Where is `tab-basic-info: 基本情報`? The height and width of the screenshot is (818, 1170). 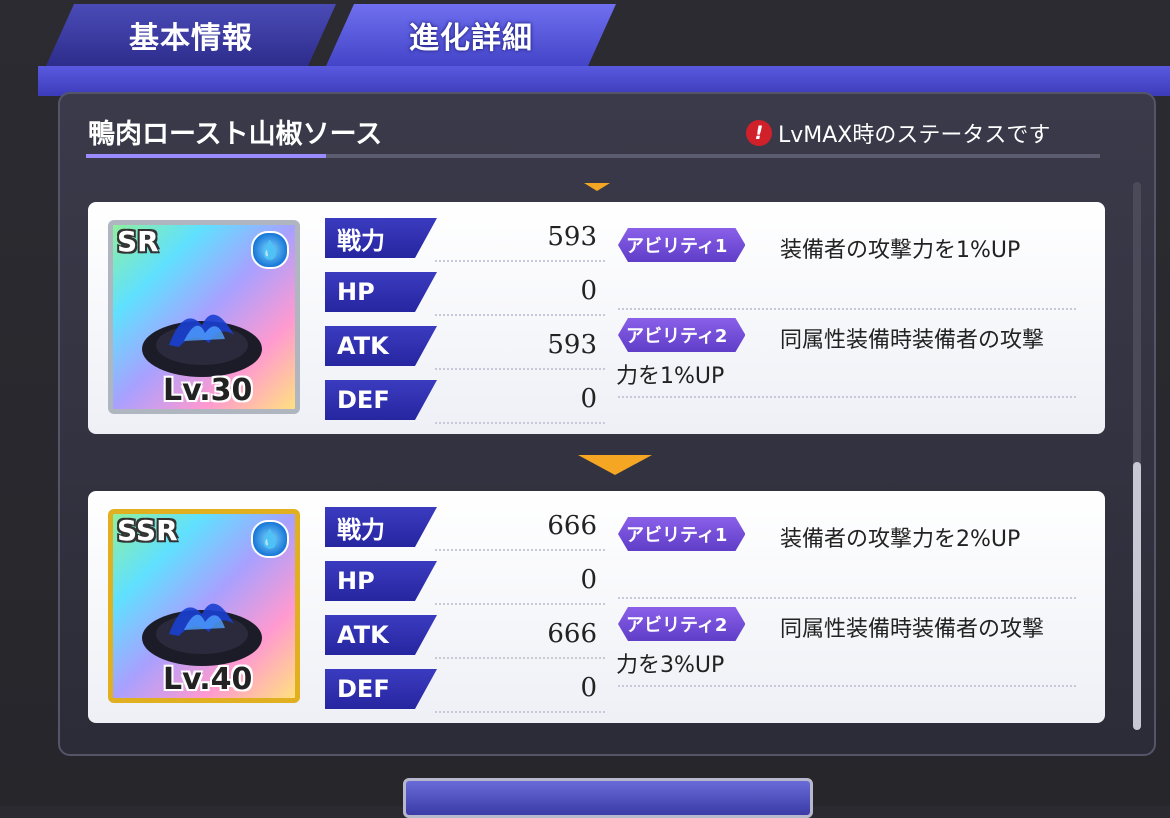
tab-basic-info: 基本情報 is located at coordinates (191, 35).